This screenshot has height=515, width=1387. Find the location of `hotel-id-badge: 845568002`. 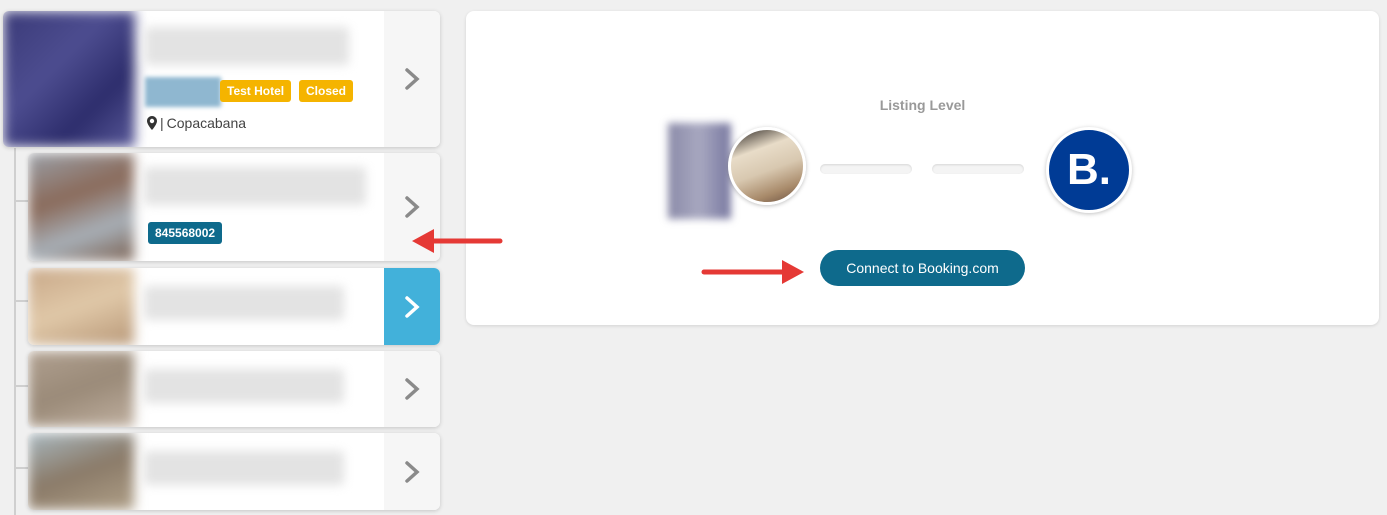

hotel-id-badge: 845568002 is located at coordinates (185, 233).